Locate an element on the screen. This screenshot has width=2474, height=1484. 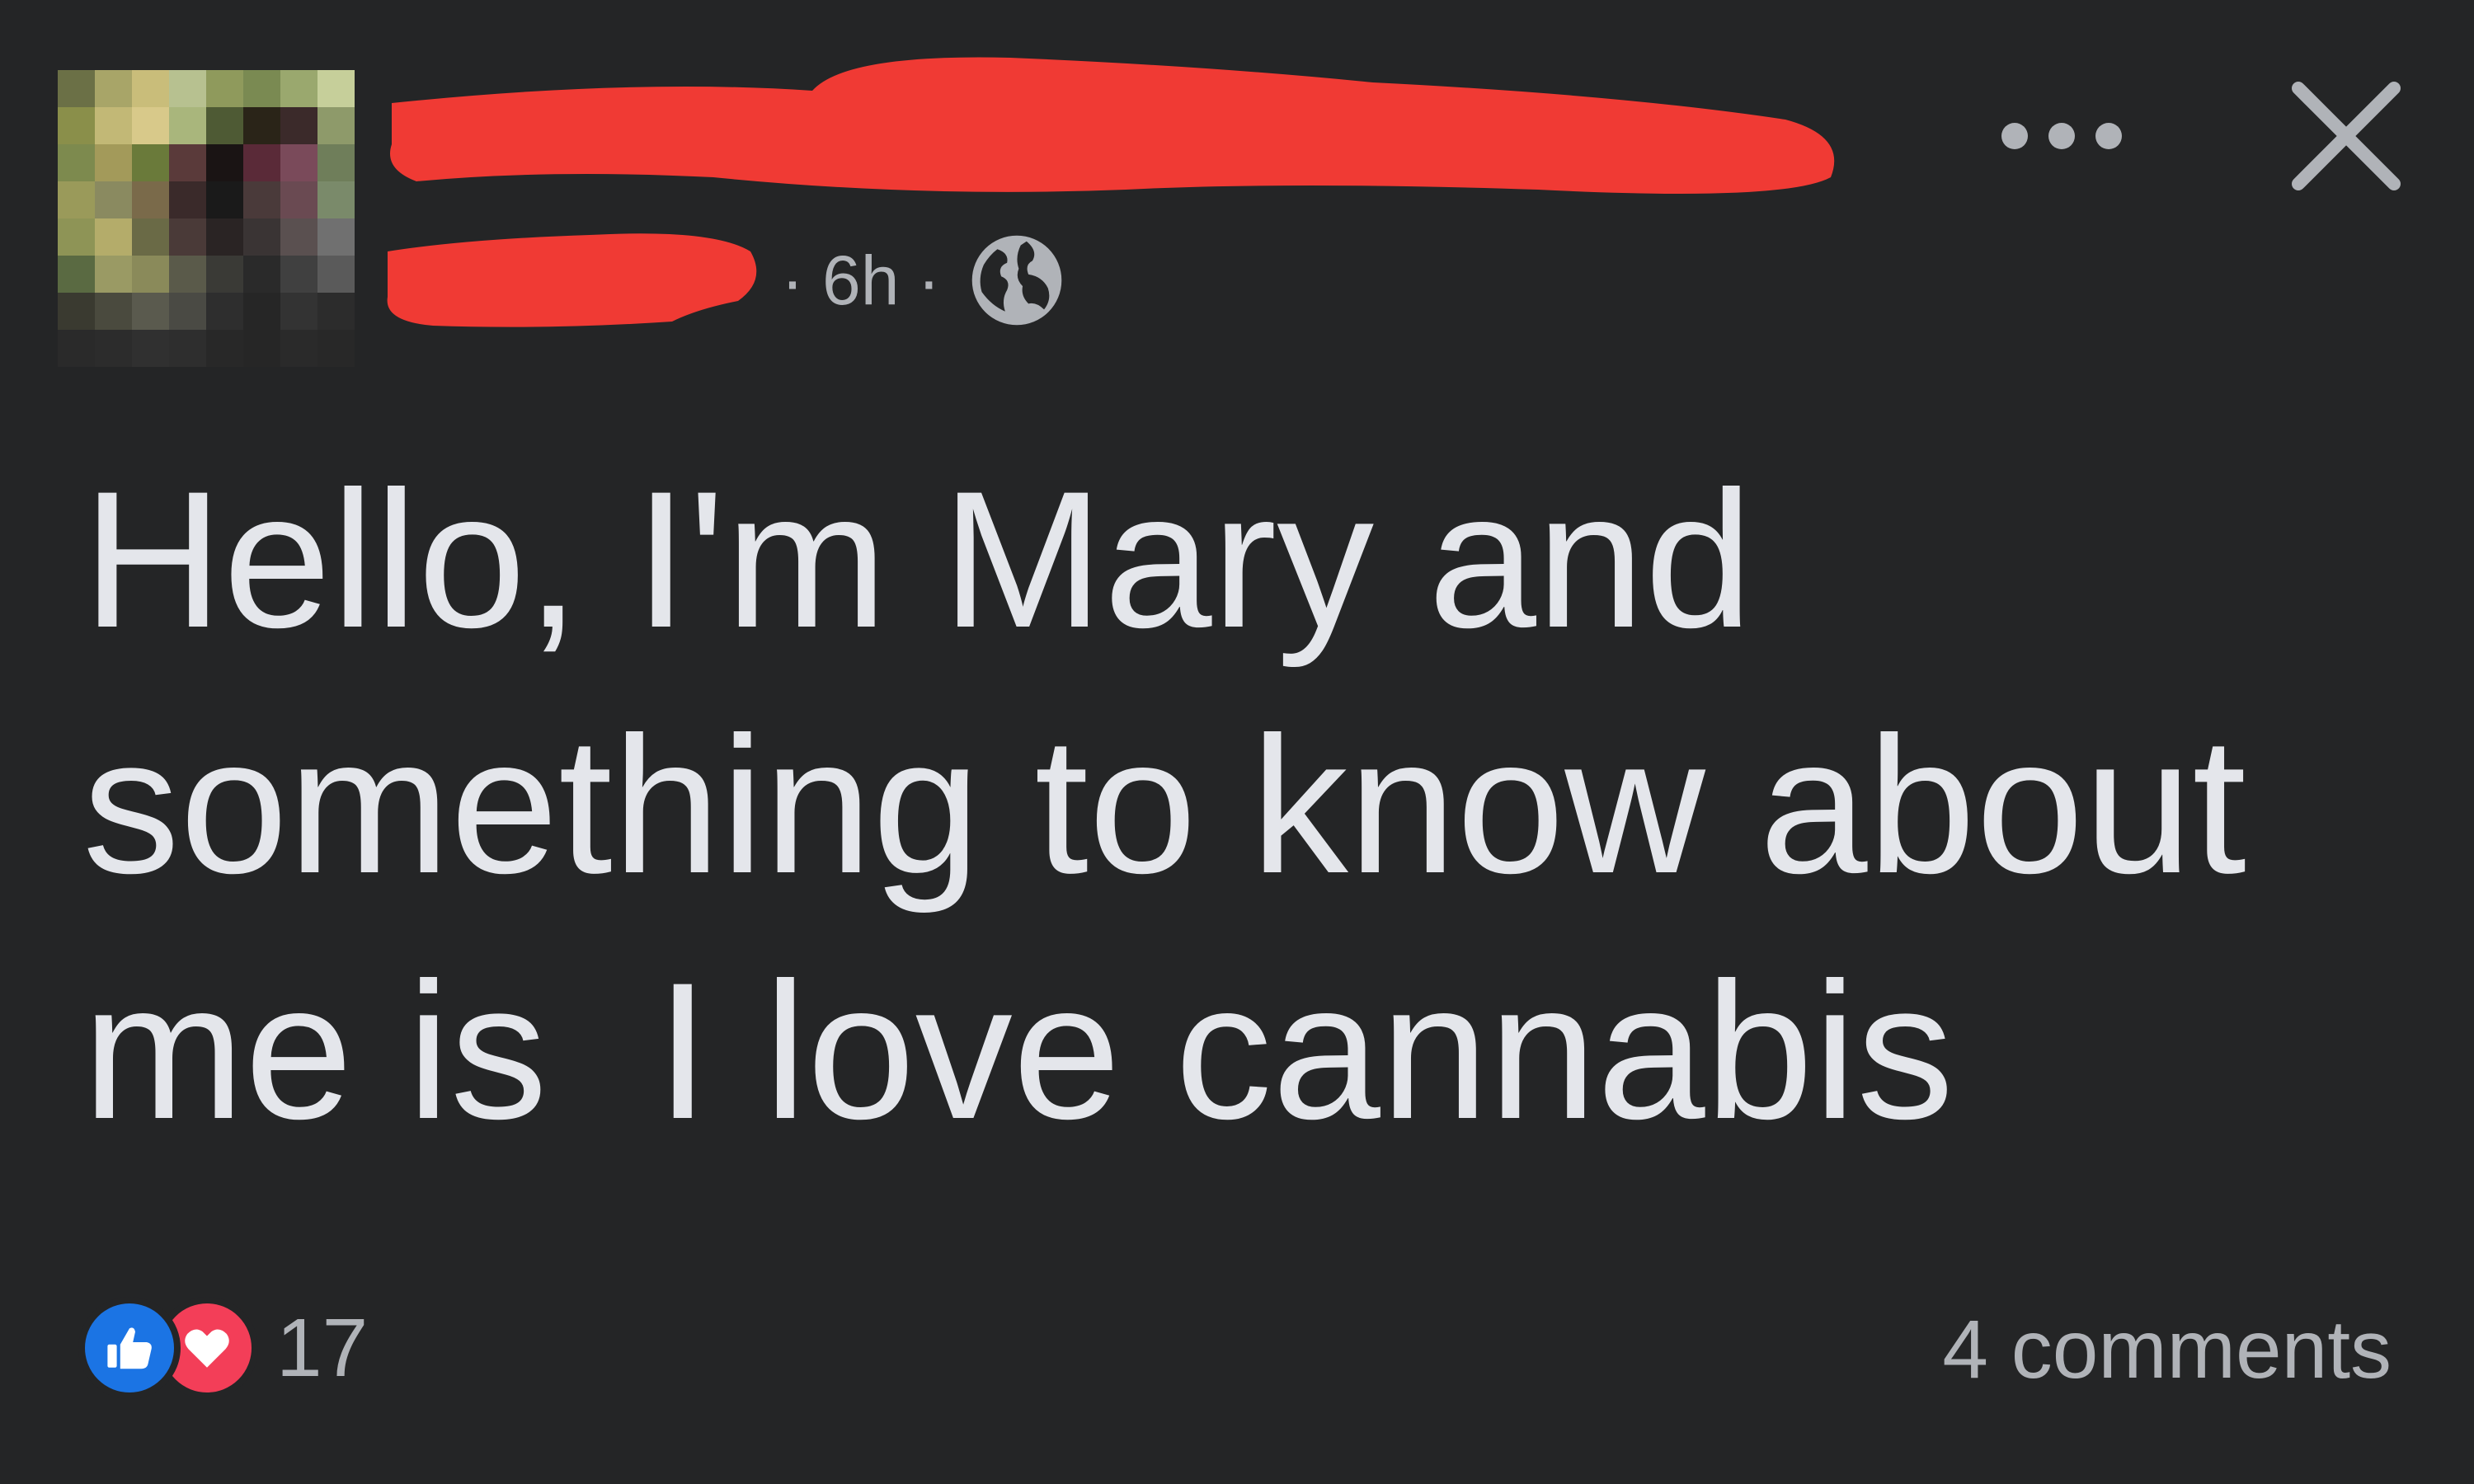
close-button is located at coordinates (2346, 136).